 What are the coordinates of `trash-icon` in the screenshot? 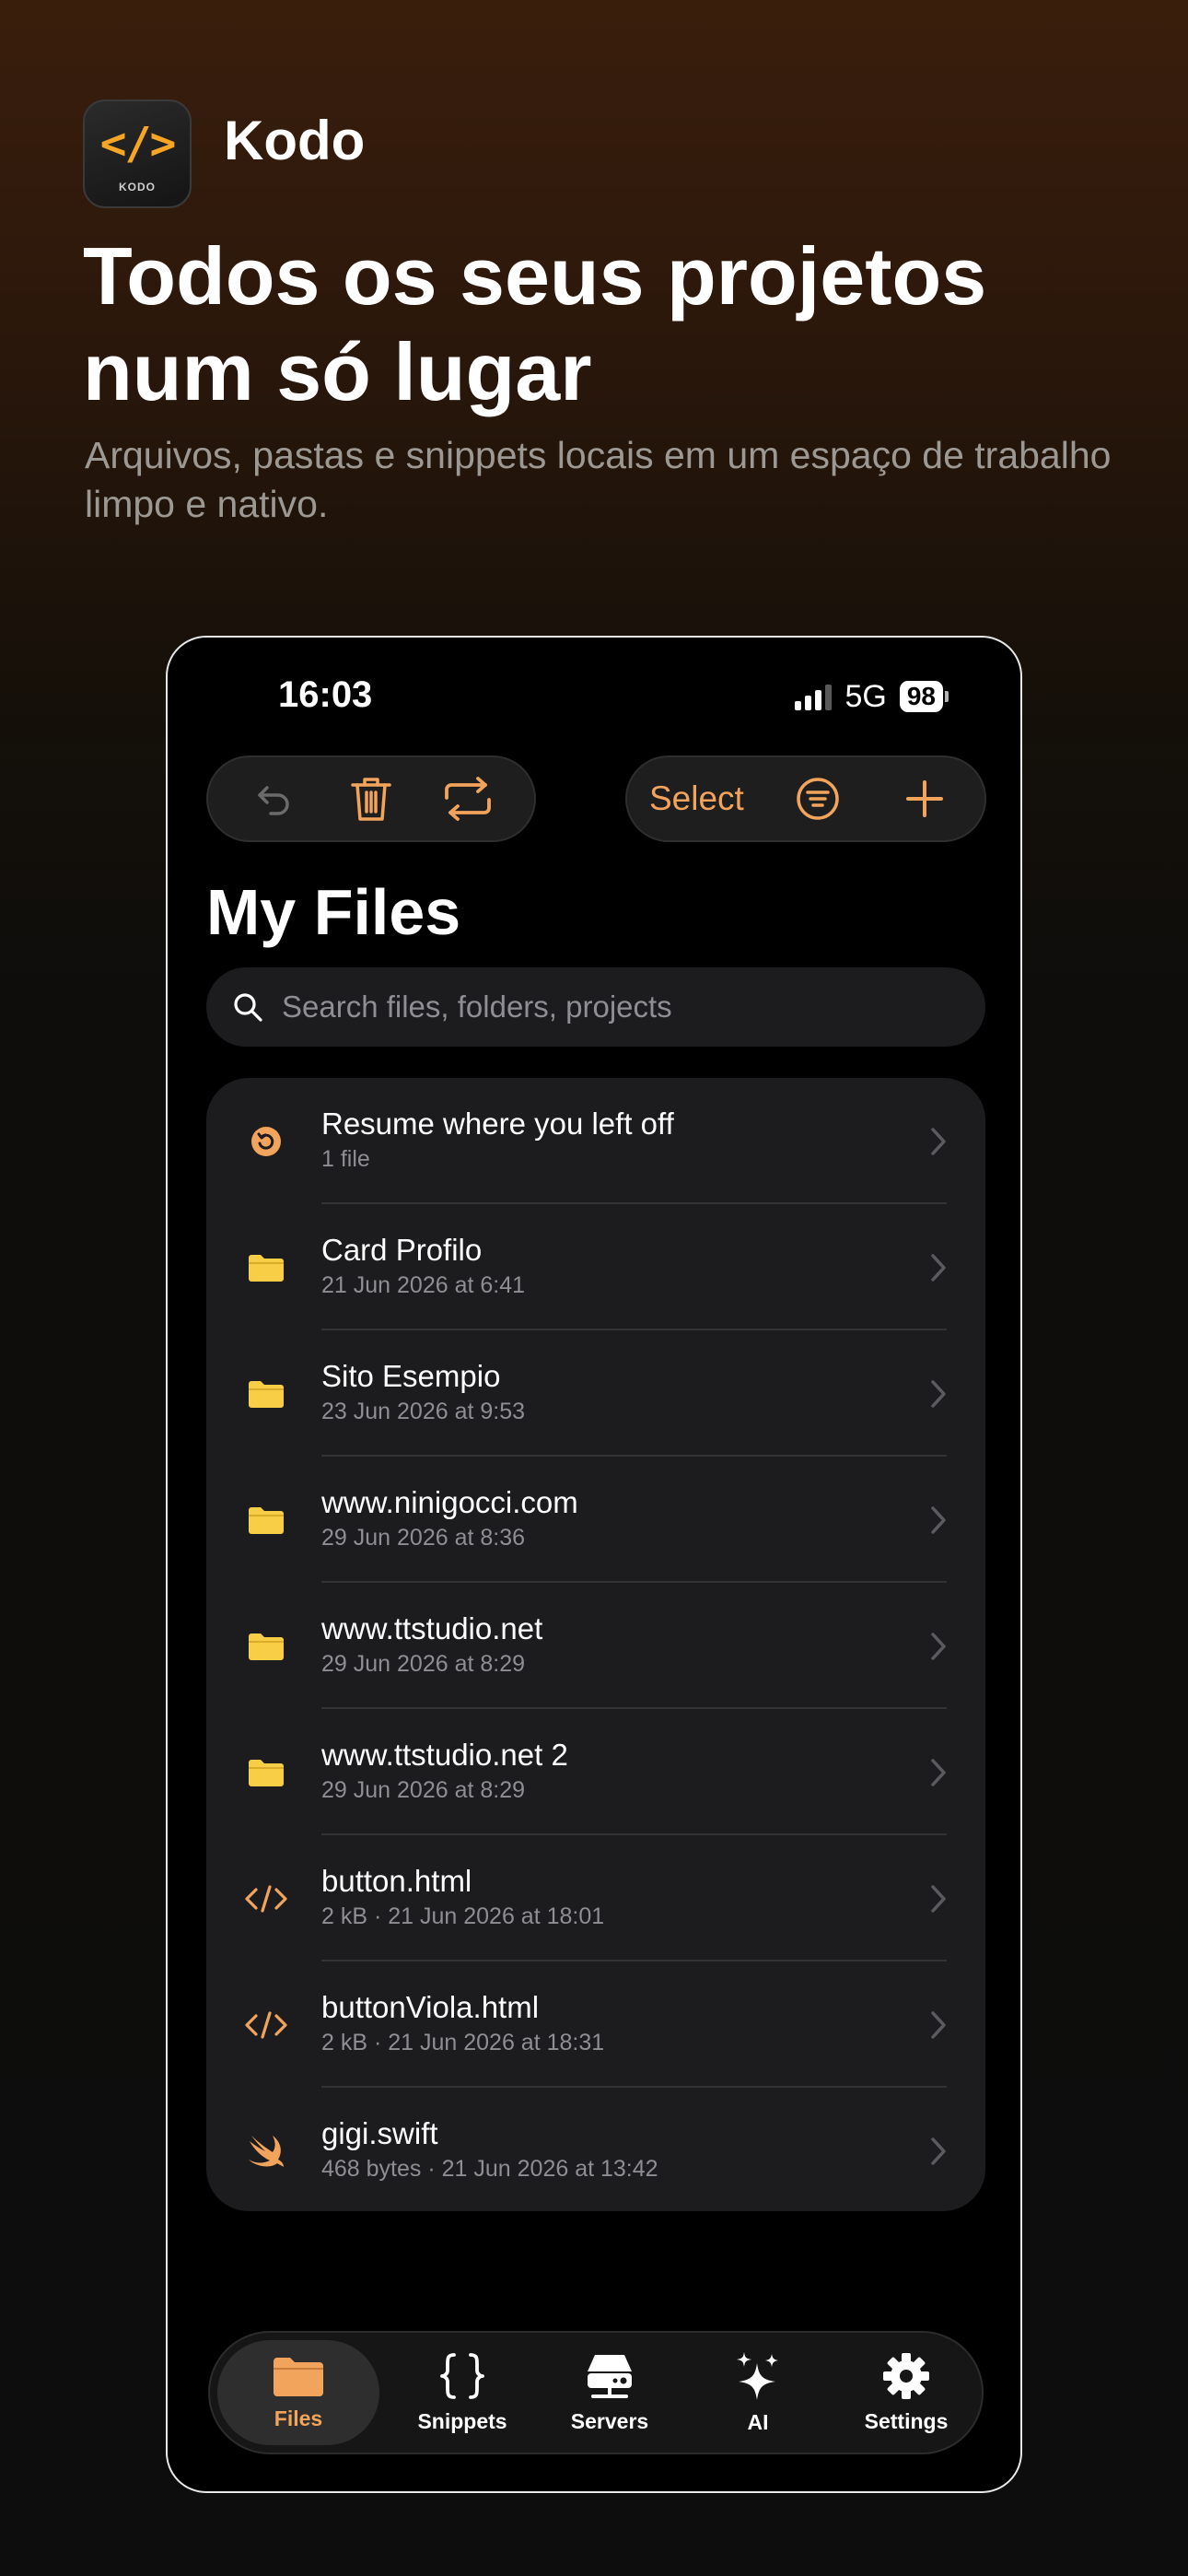 It's located at (371, 799).